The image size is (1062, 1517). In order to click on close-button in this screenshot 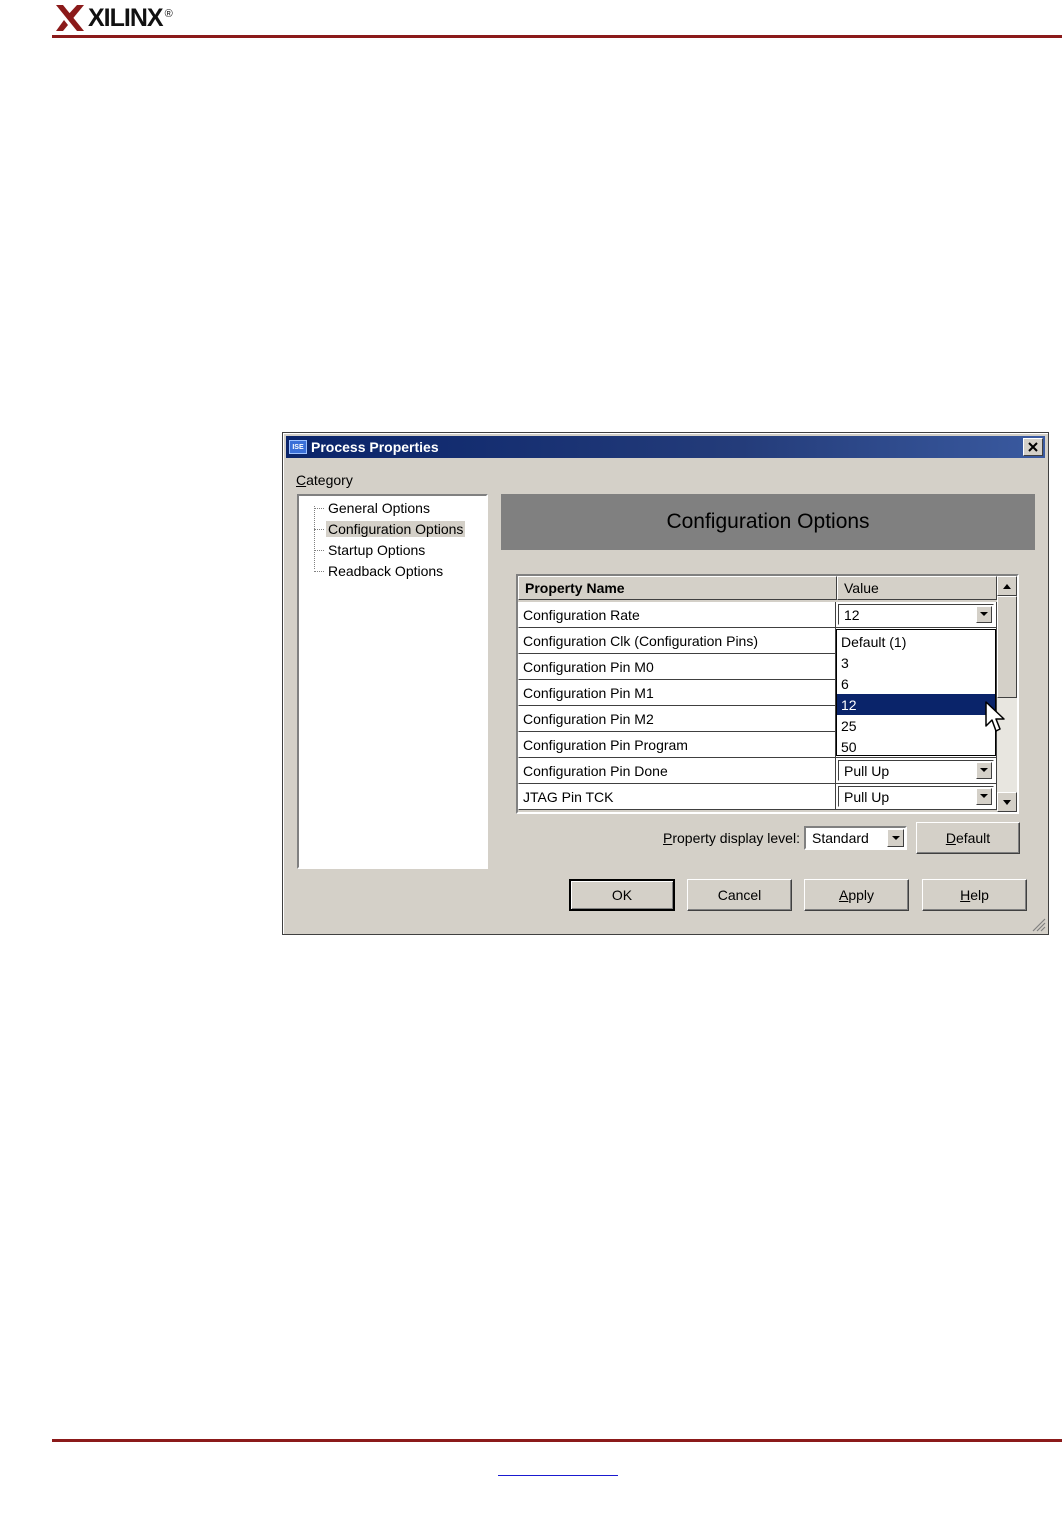, I will do `click(1033, 447)`.